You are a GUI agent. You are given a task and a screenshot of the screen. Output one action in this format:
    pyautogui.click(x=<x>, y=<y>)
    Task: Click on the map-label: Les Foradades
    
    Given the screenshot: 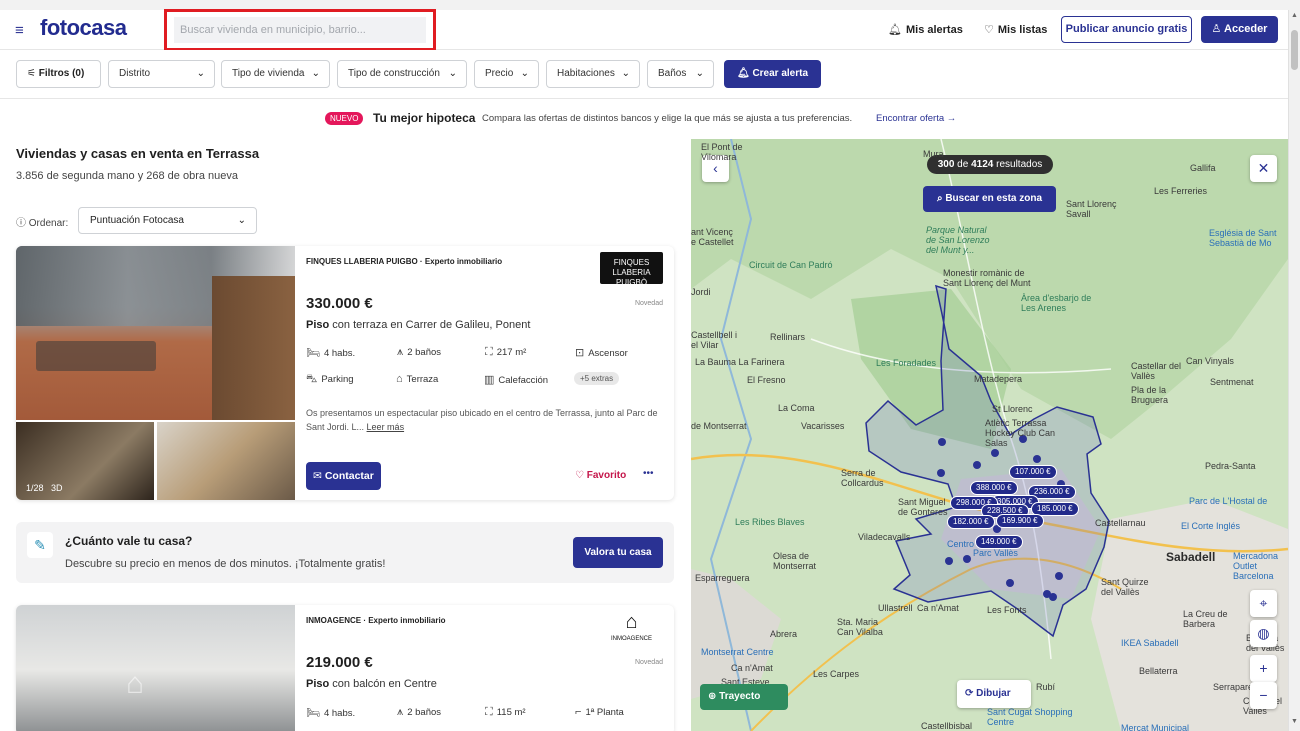 What is the action you would take?
    pyautogui.click(x=906, y=363)
    